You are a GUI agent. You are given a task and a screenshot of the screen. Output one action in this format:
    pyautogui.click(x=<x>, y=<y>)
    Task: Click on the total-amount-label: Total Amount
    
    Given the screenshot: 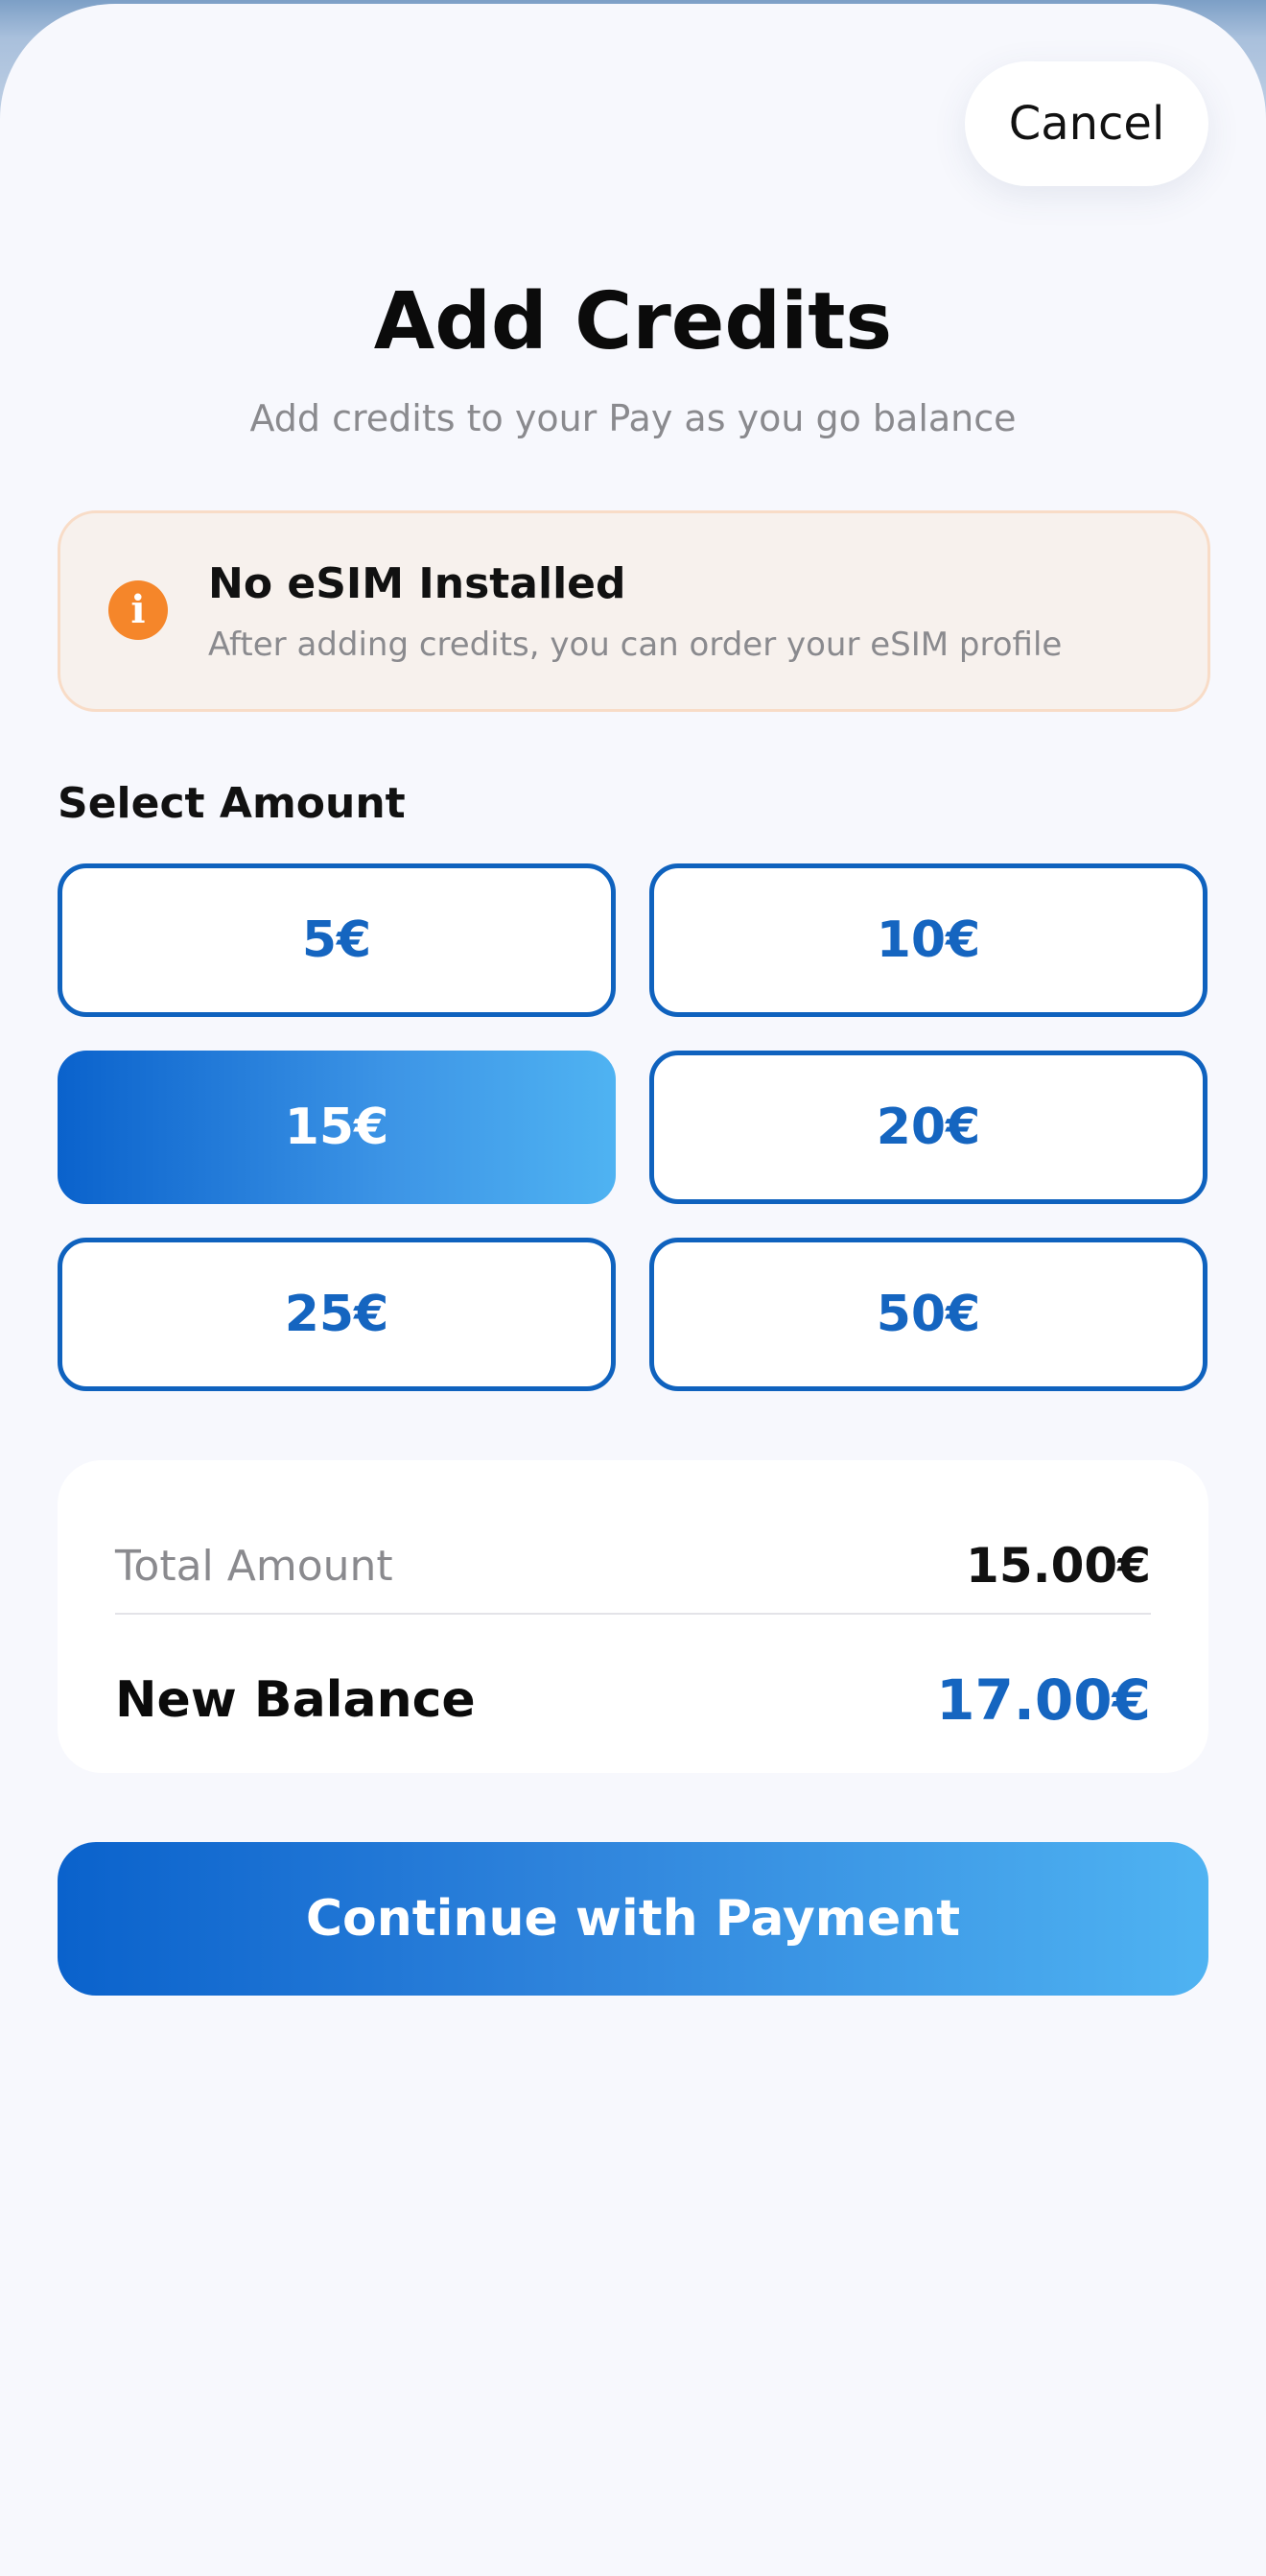 What is the action you would take?
    pyautogui.click(x=254, y=1566)
    